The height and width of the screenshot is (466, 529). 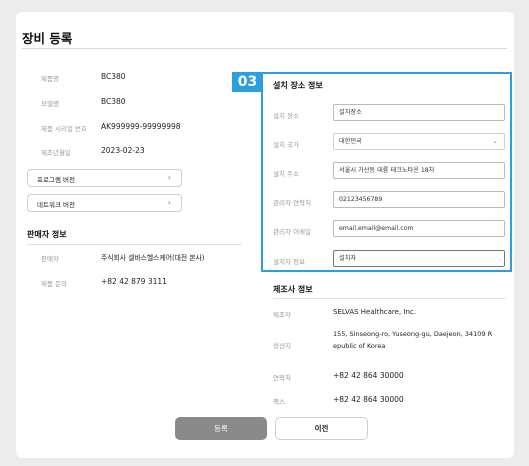 I want to click on install-place-input: 설치장소, so click(x=419, y=112).